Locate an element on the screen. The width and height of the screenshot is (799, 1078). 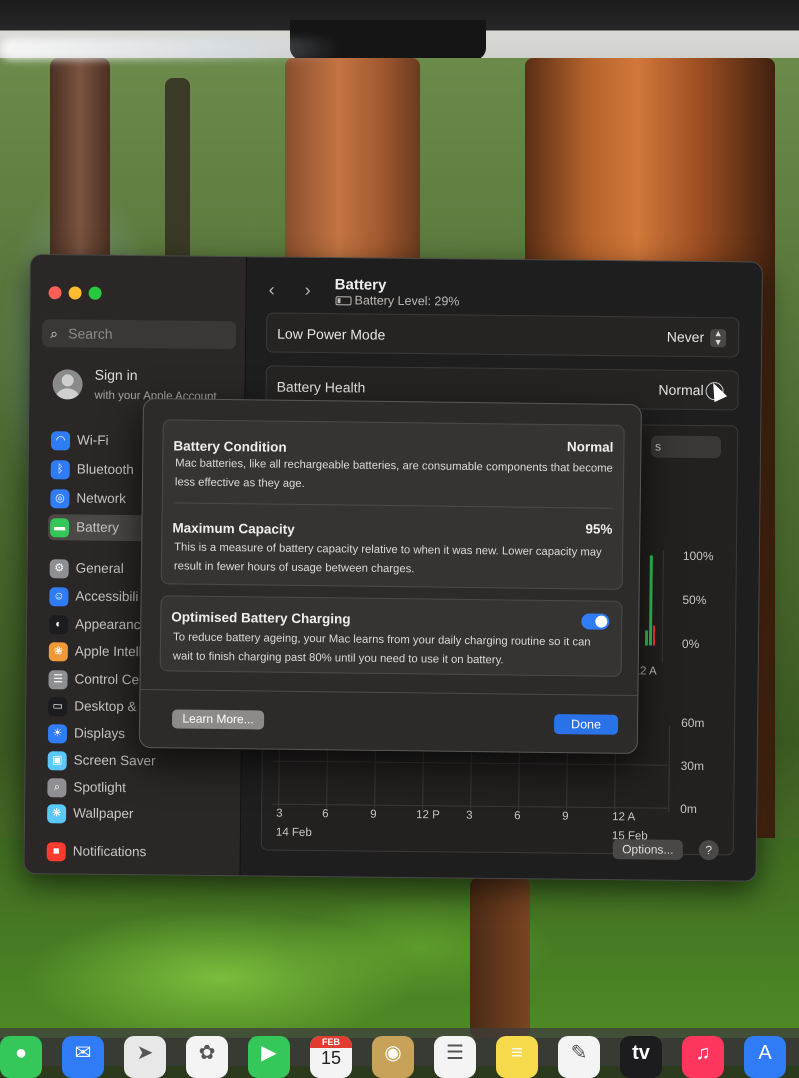
tv-icon: tv is located at coordinates (641, 1057).